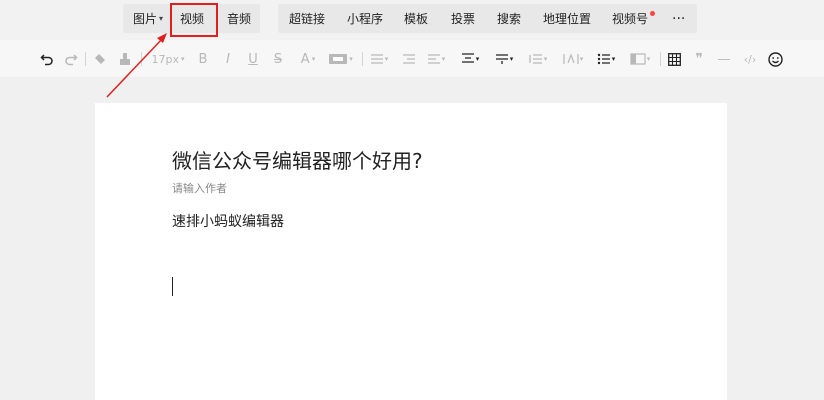 This screenshot has width=824, height=400. Describe the element at coordinates (504, 59) in the screenshot. I see `paragraph-spacing-after-button: ▾` at that location.